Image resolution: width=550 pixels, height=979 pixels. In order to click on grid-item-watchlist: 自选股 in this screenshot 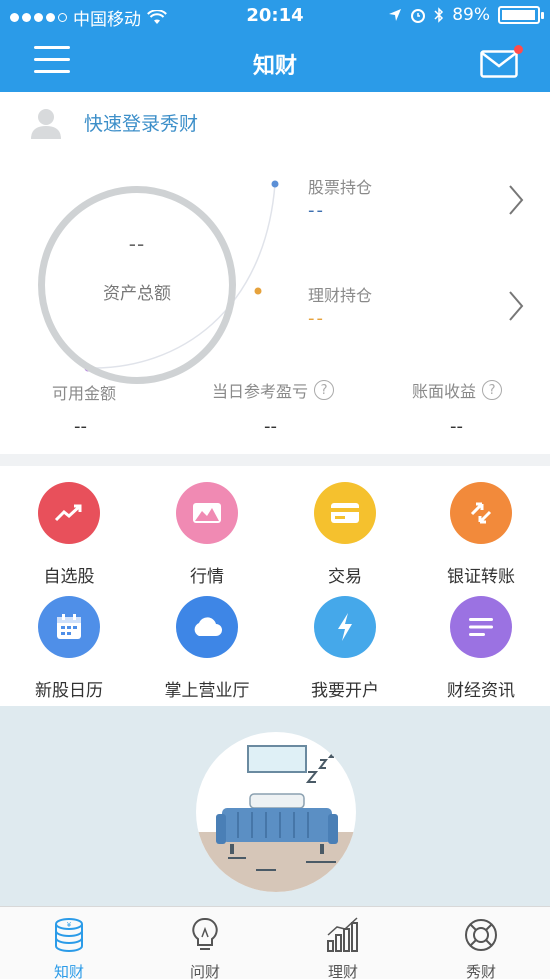, I will do `click(69, 534)`.